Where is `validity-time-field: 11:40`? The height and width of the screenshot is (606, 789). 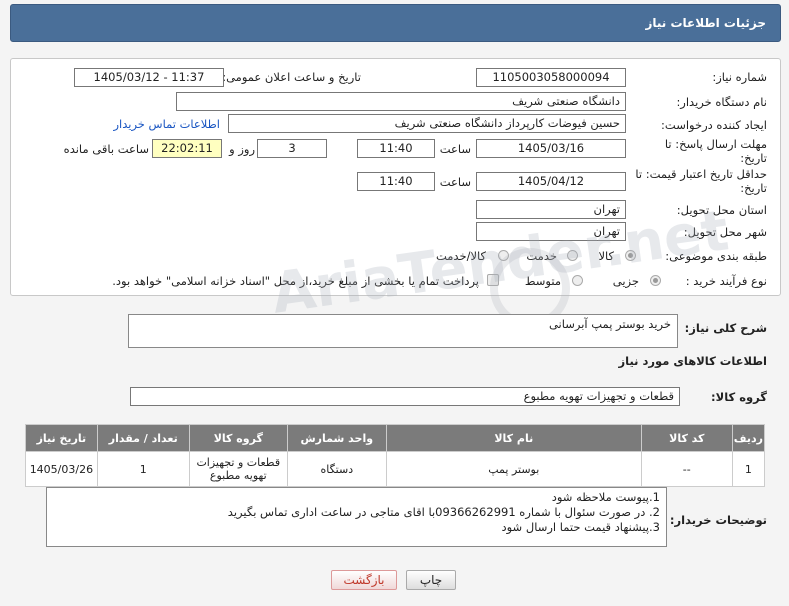
validity-time-field: 11:40 is located at coordinates (396, 181).